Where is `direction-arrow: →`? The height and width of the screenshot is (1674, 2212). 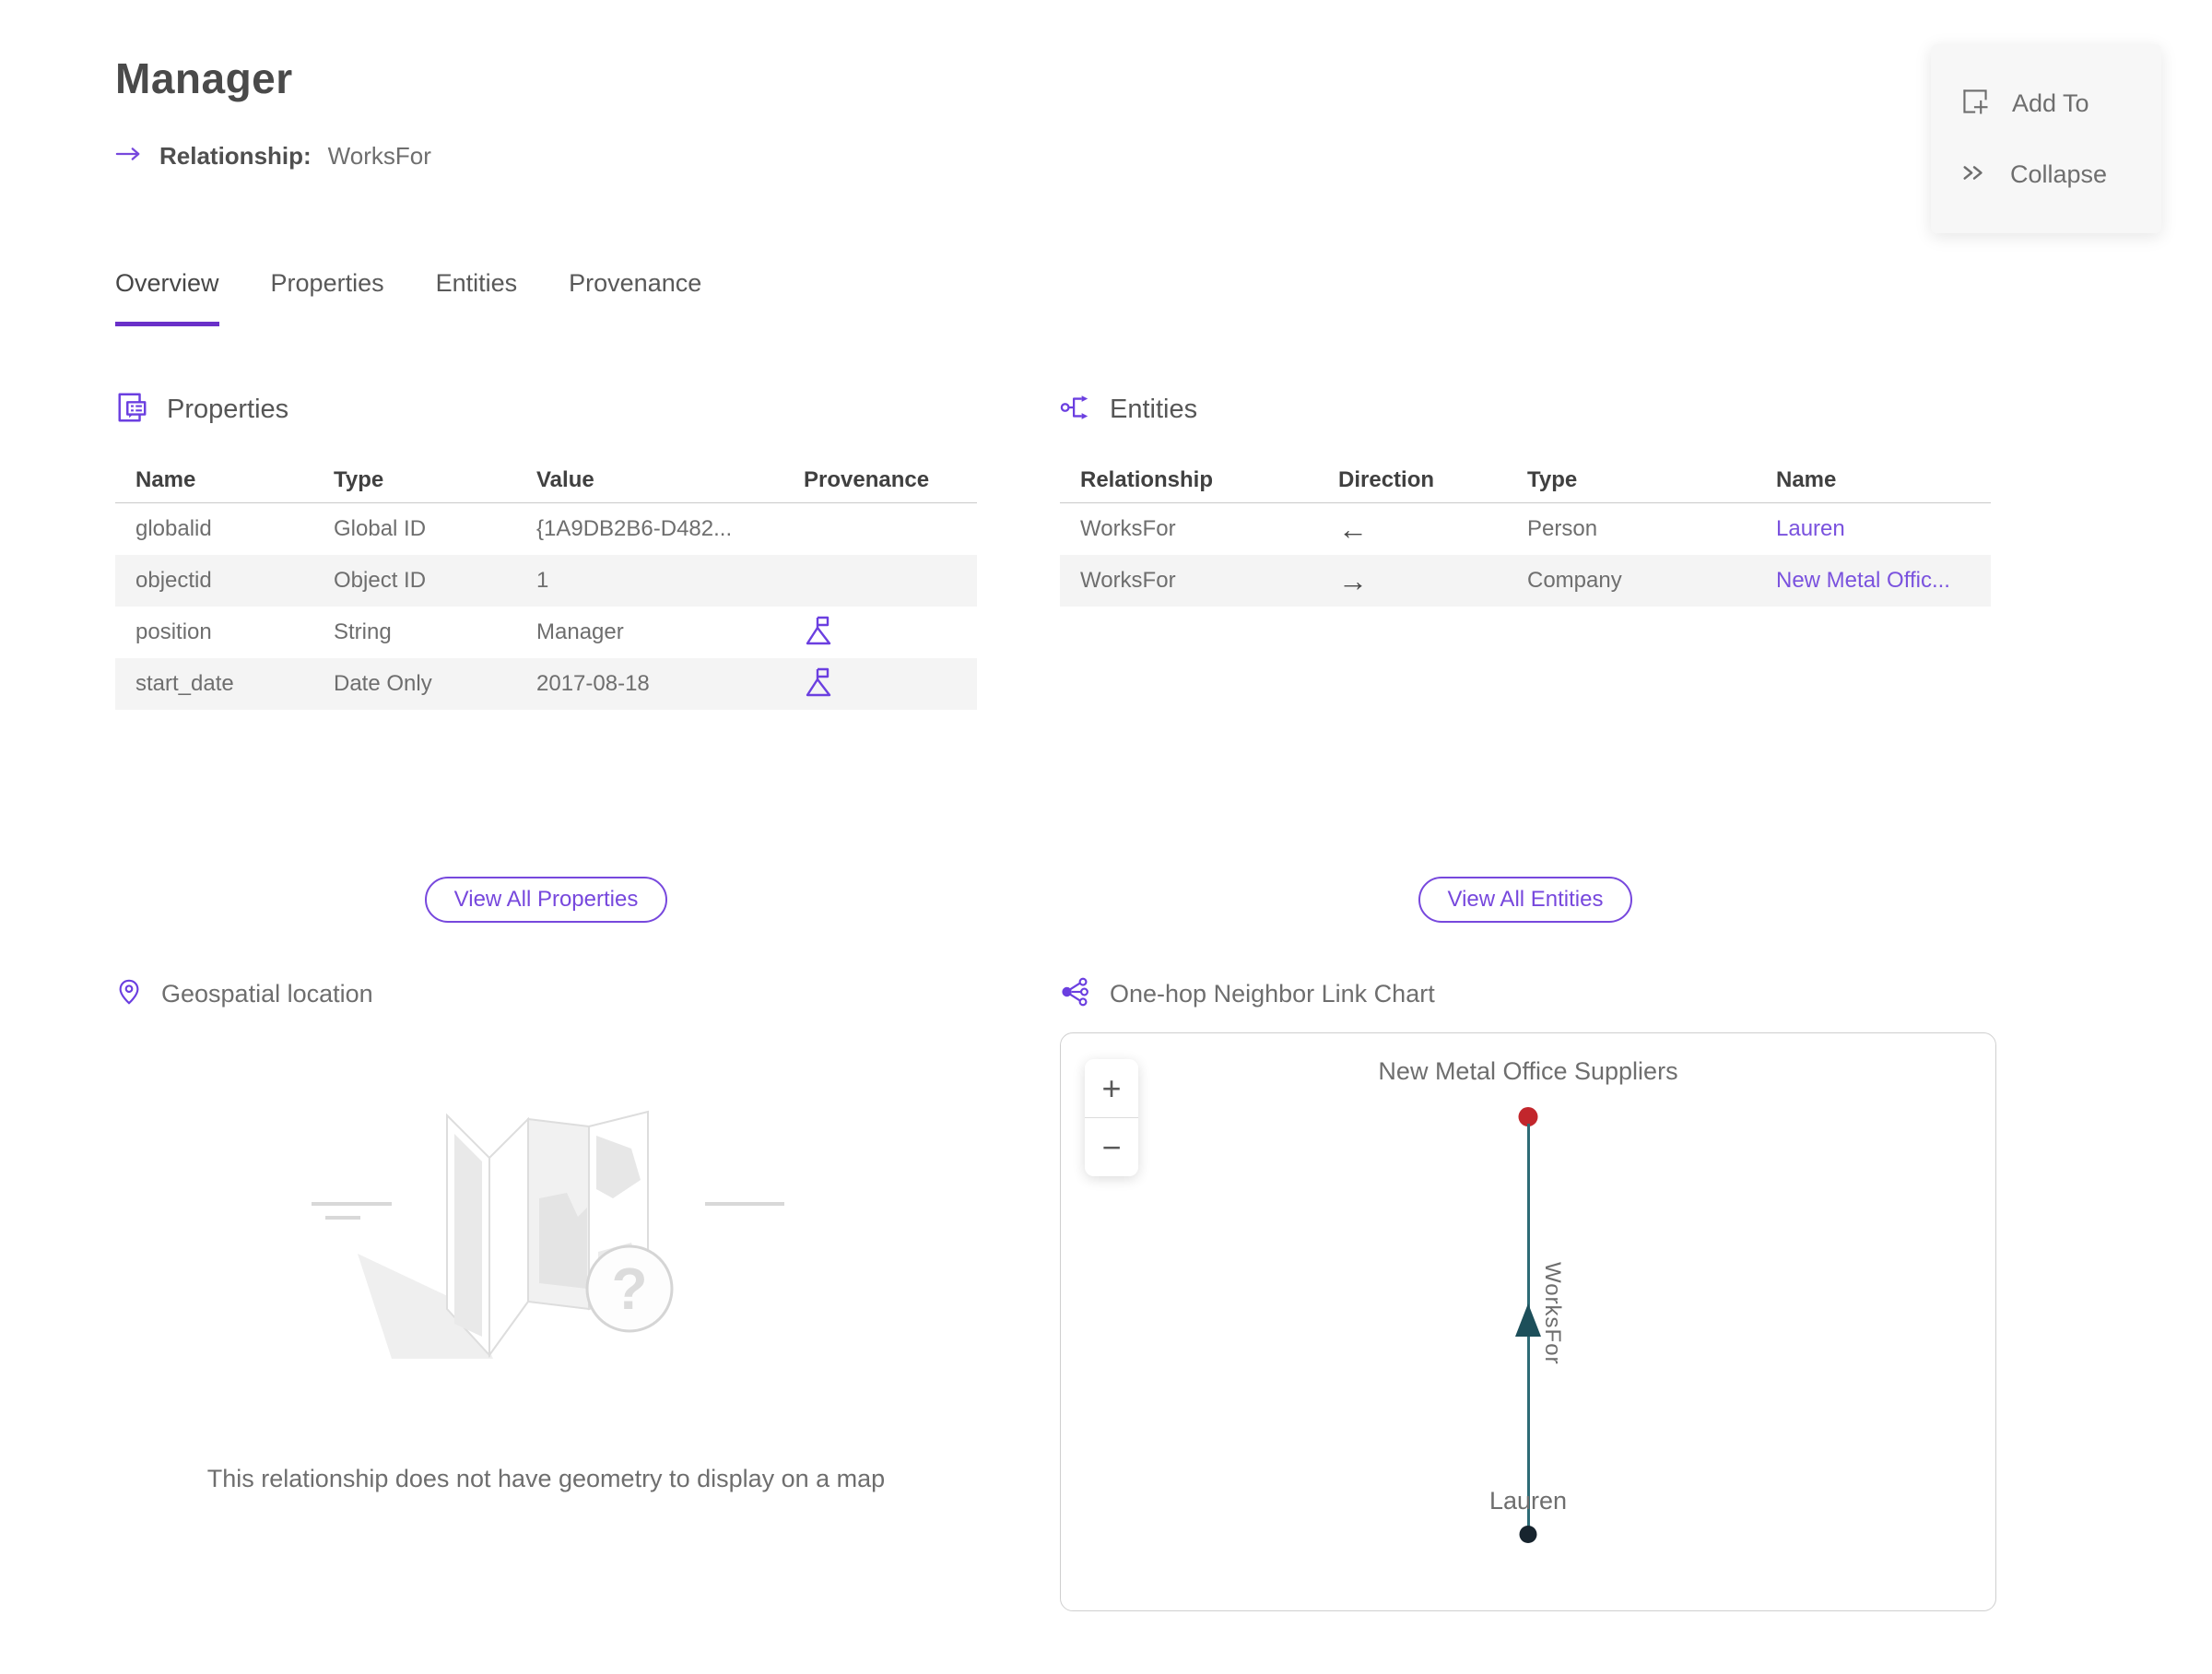 direction-arrow: → is located at coordinates (1353, 580).